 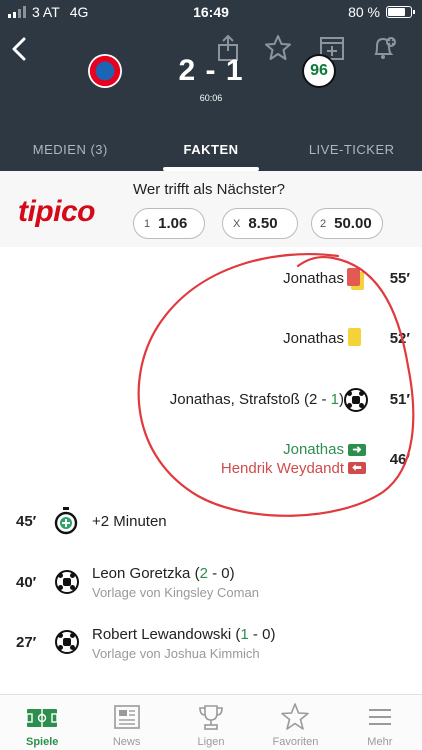 What do you see at coordinates (211, 521) in the screenshot?
I see `event-stoppage-time: 45′ +2 Minuten` at bounding box center [211, 521].